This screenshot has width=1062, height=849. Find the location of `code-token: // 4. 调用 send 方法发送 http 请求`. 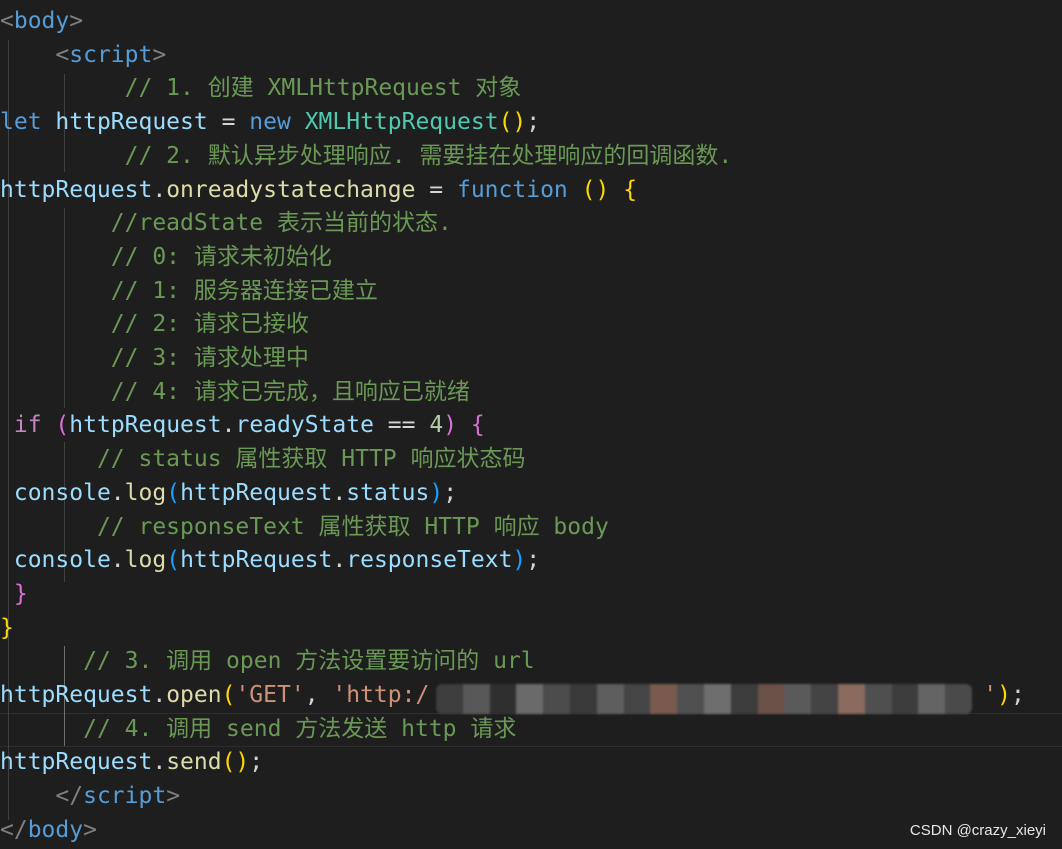

code-token: // 4. 调用 send 方法发送 http 请求 is located at coordinates (300, 728).